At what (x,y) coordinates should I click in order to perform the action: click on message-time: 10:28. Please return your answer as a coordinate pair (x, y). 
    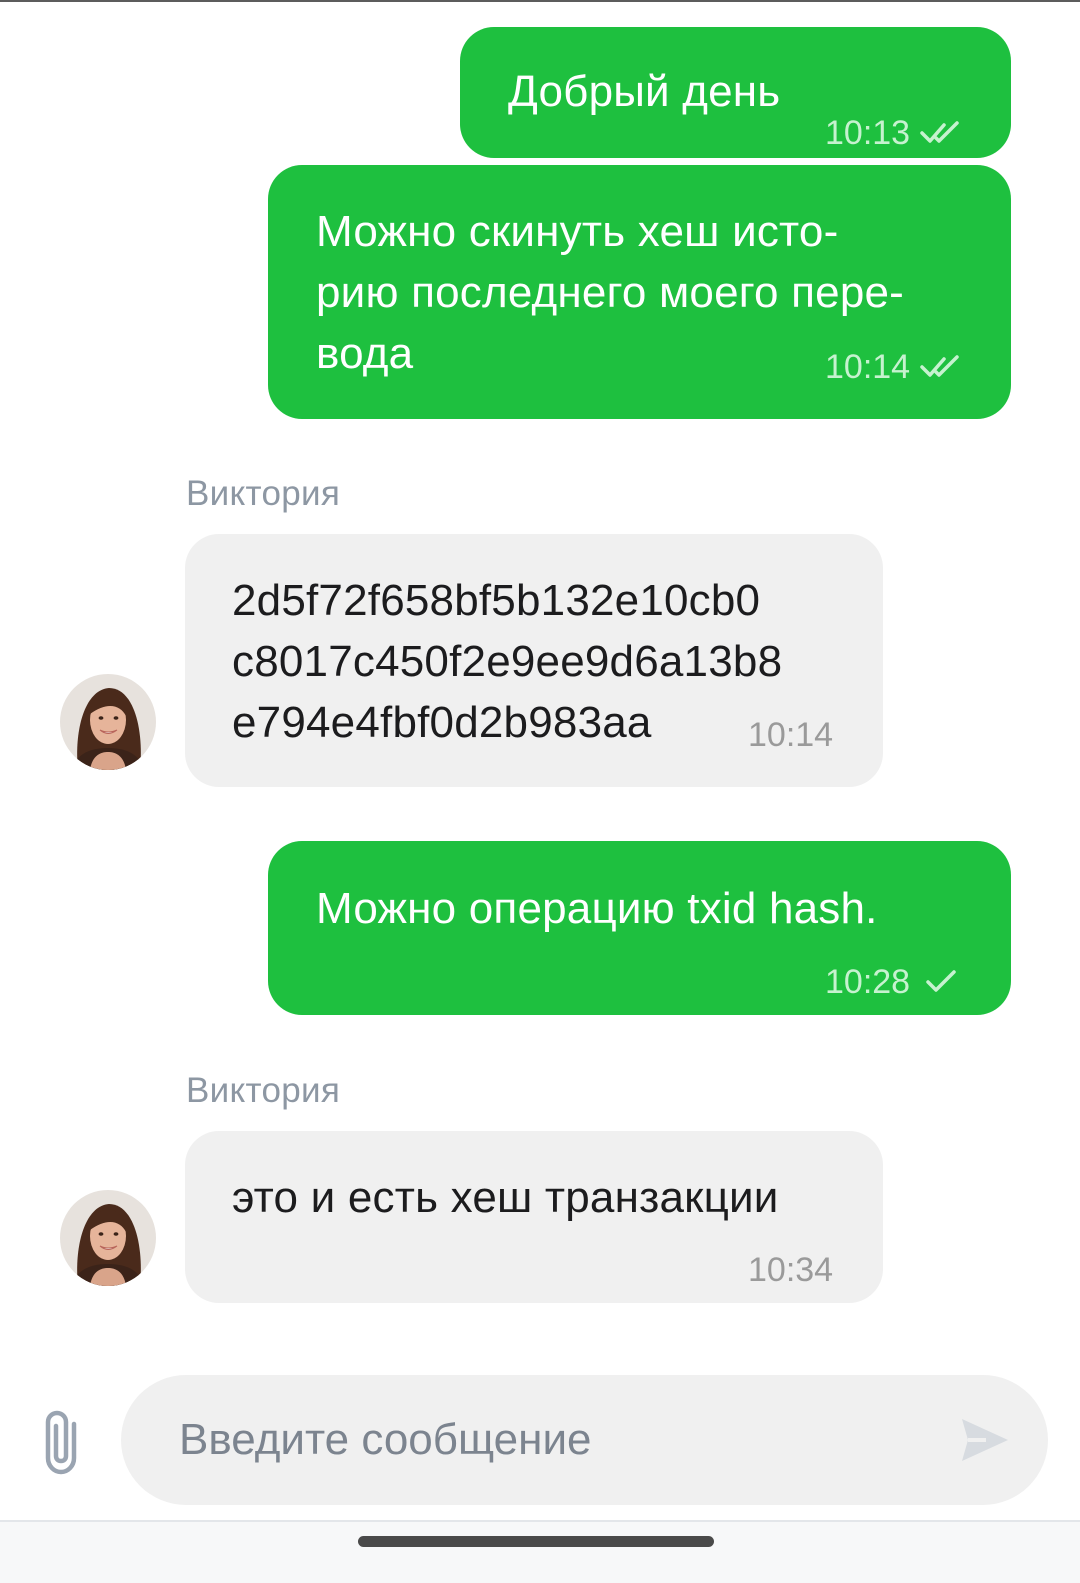
    Looking at the image, I should click on (868, 982).